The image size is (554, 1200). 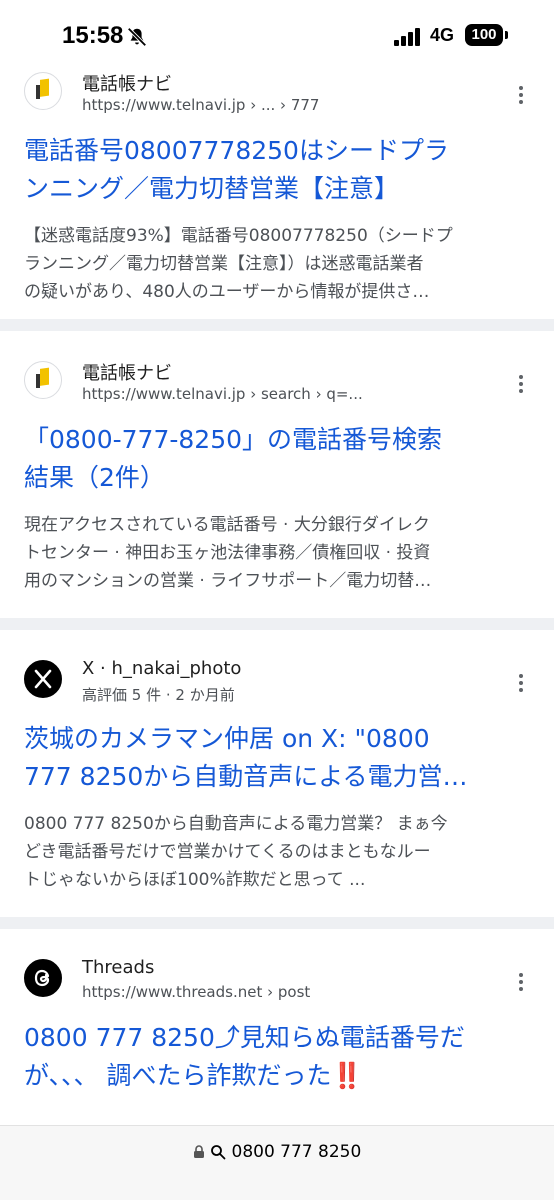 What do you see at coordinates (277, 440) in the screenshot?
I see `title-line: 「0800-777-8250」の電話番号検索` at bounding box center [277, 440].